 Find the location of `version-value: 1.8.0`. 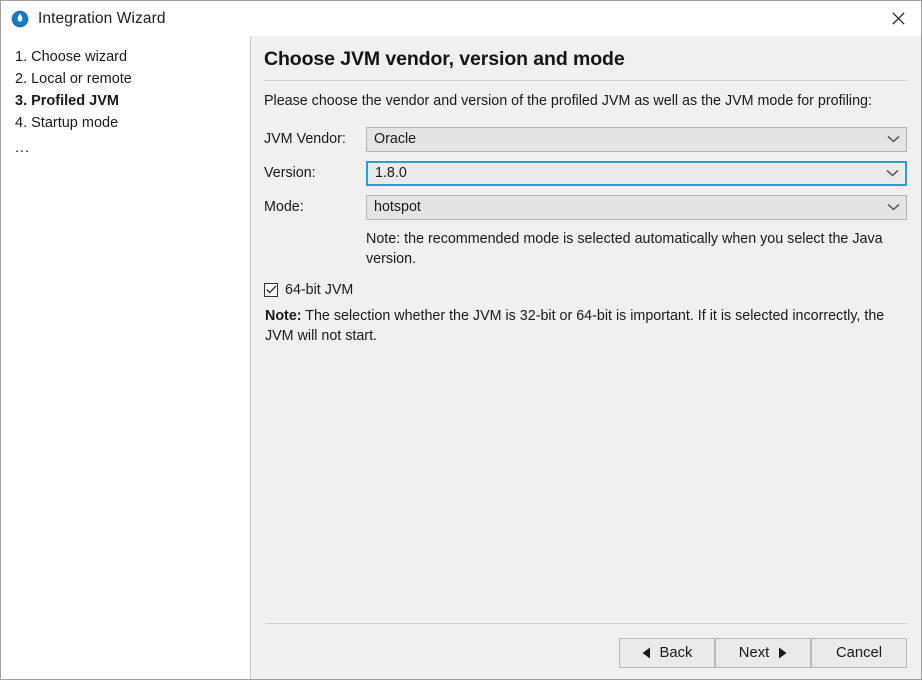

version-value: 1.8.0 is located at coordinates (391, 173).